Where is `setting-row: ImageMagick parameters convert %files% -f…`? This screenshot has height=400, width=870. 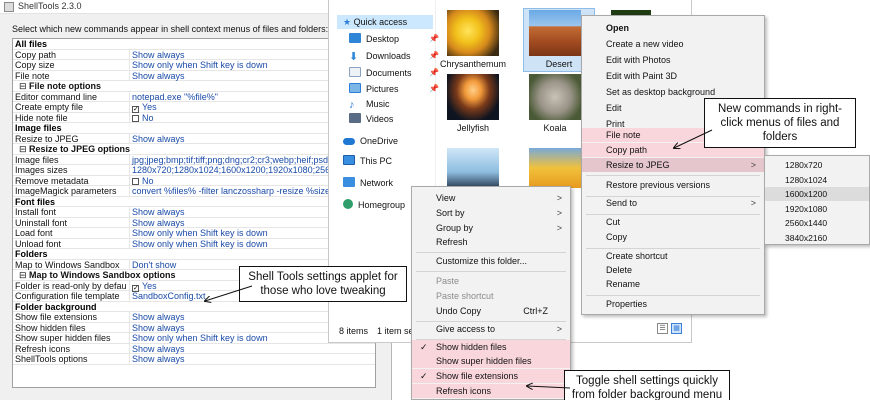 setting-row: ImageMagick parameters convert %files% -f… is located at coordinates (194, 191).